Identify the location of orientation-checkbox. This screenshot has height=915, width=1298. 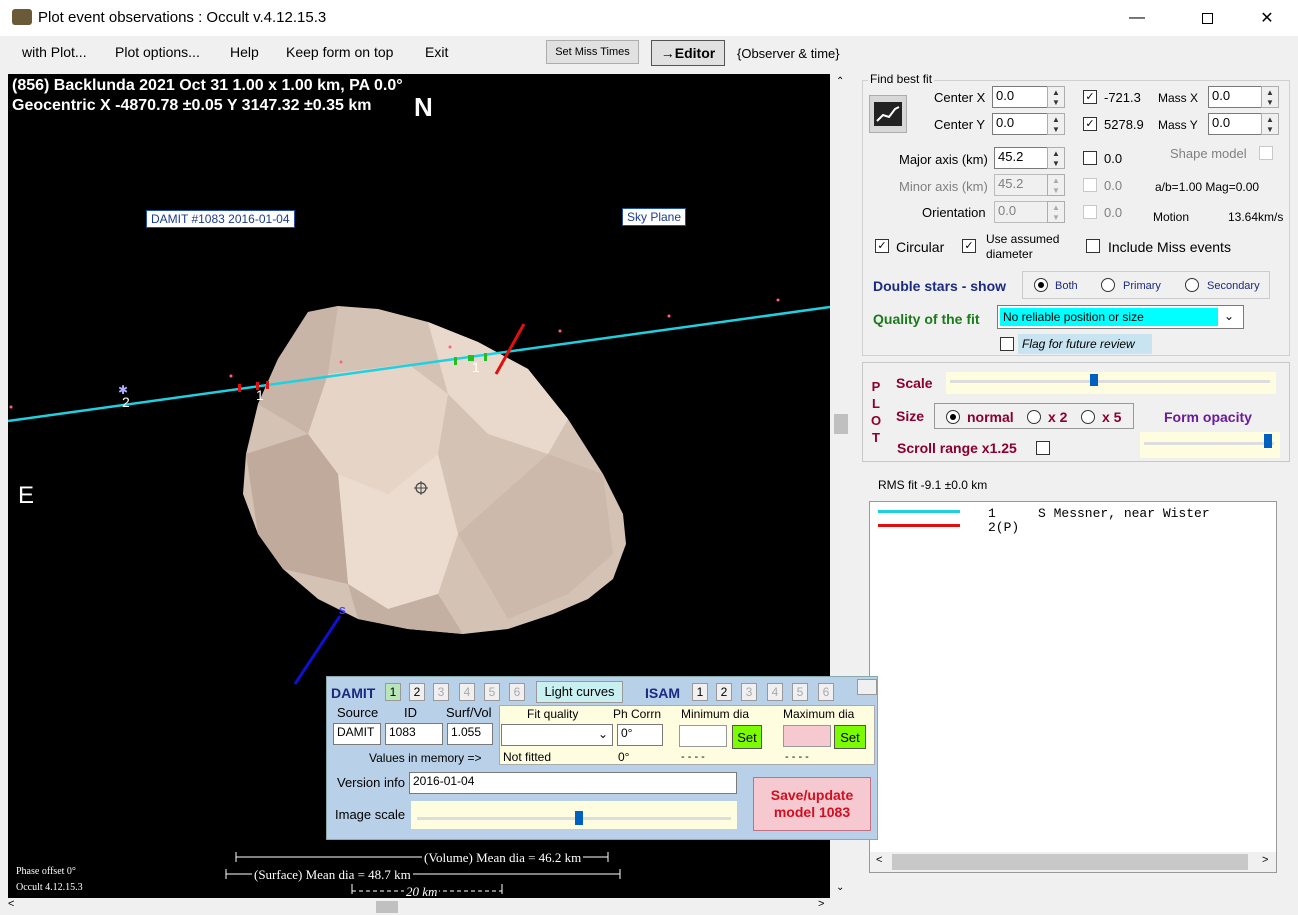
(1090, 212).